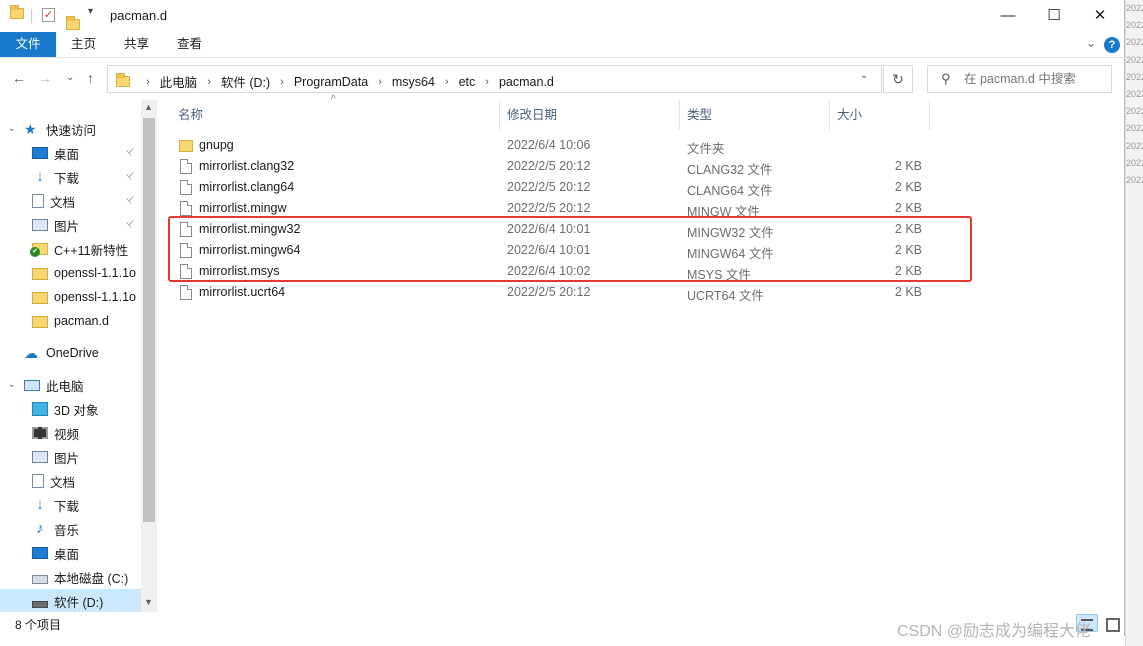  Describe the element at coordinates (48, 15) in the screenshot. I see `properties-icon: ✓` at that location.